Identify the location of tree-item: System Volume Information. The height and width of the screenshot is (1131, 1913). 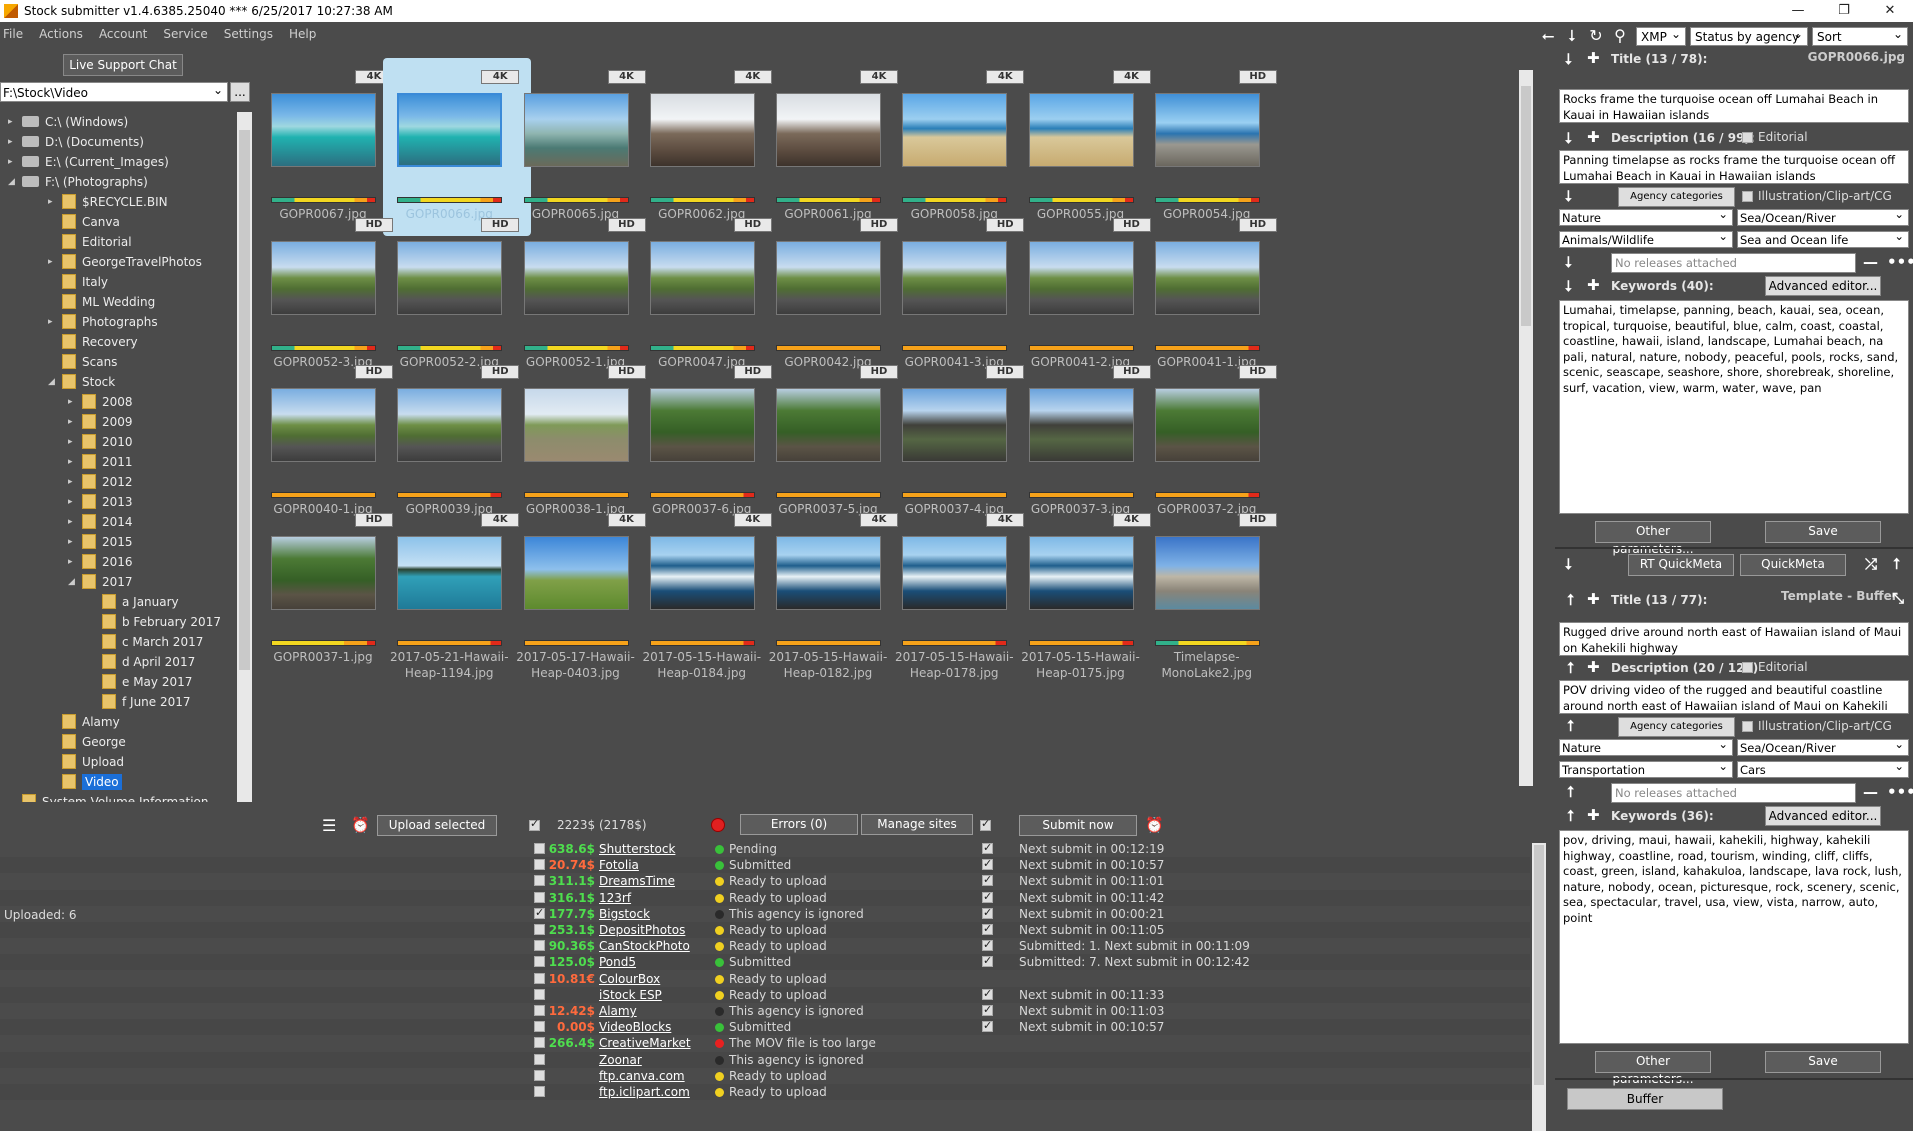
(115, 797).